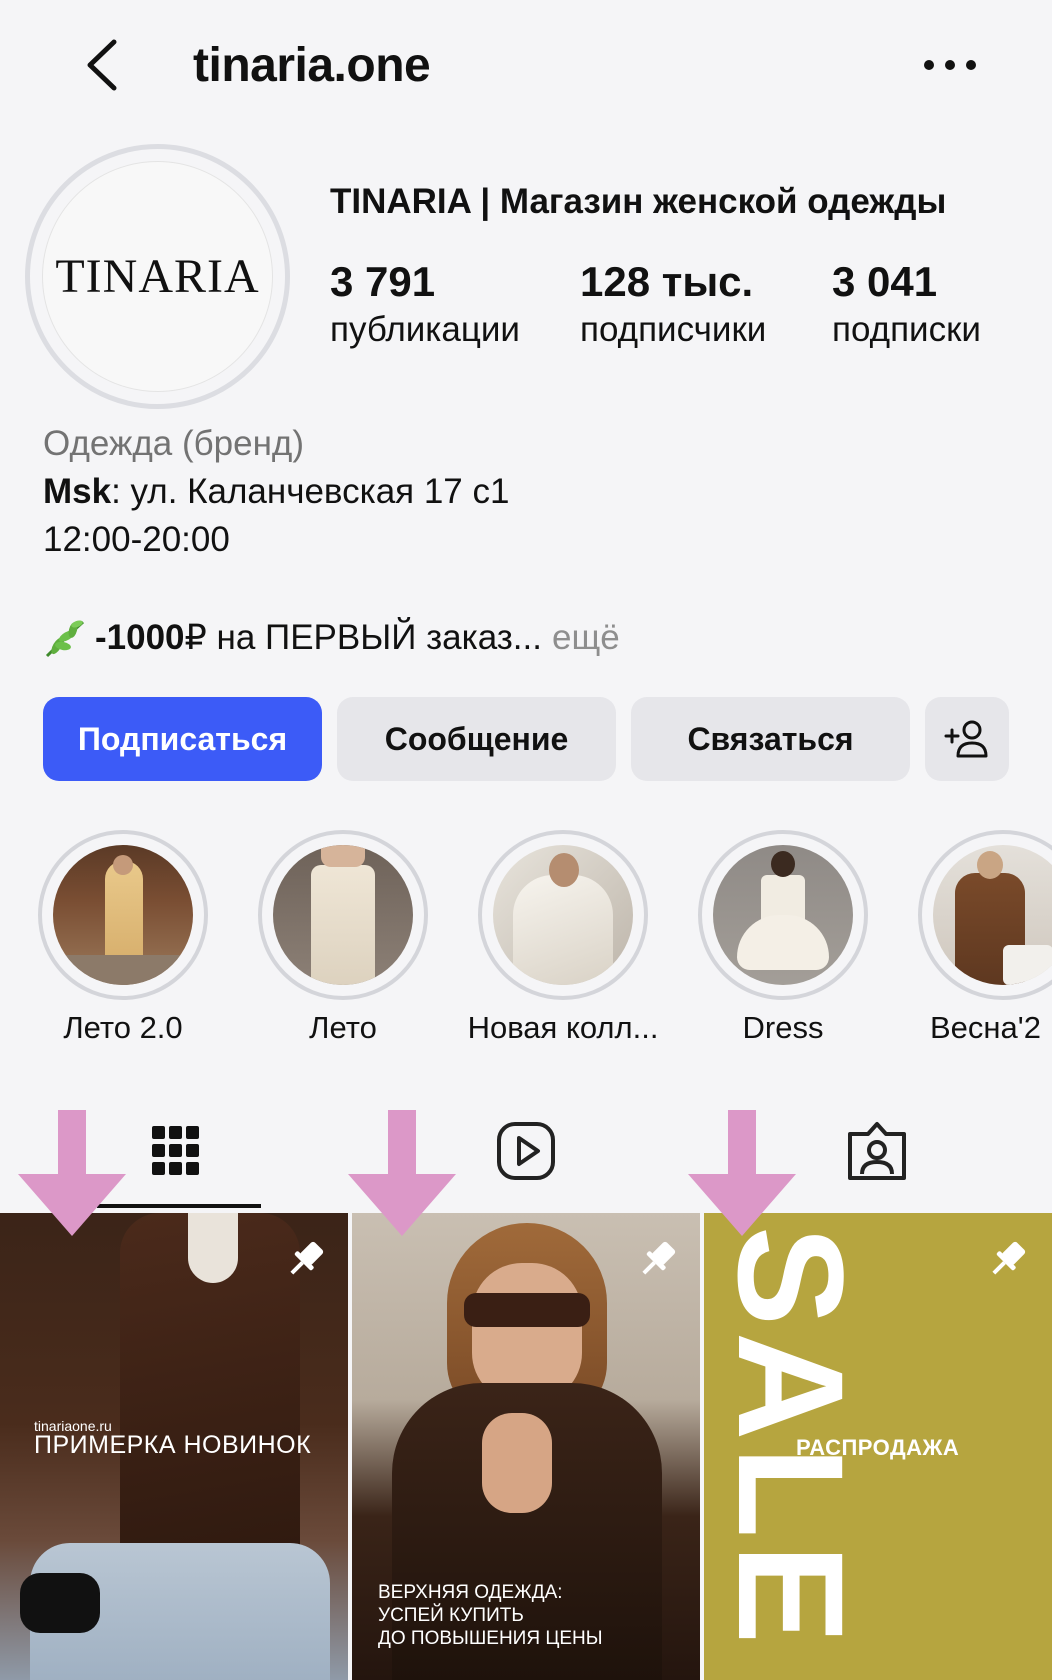 Image resolution: width=1052 pixels, height=1680 pixels. I want to click on profile-display-name: TINARIA | Магазин женской одежды, so click(638, 201).